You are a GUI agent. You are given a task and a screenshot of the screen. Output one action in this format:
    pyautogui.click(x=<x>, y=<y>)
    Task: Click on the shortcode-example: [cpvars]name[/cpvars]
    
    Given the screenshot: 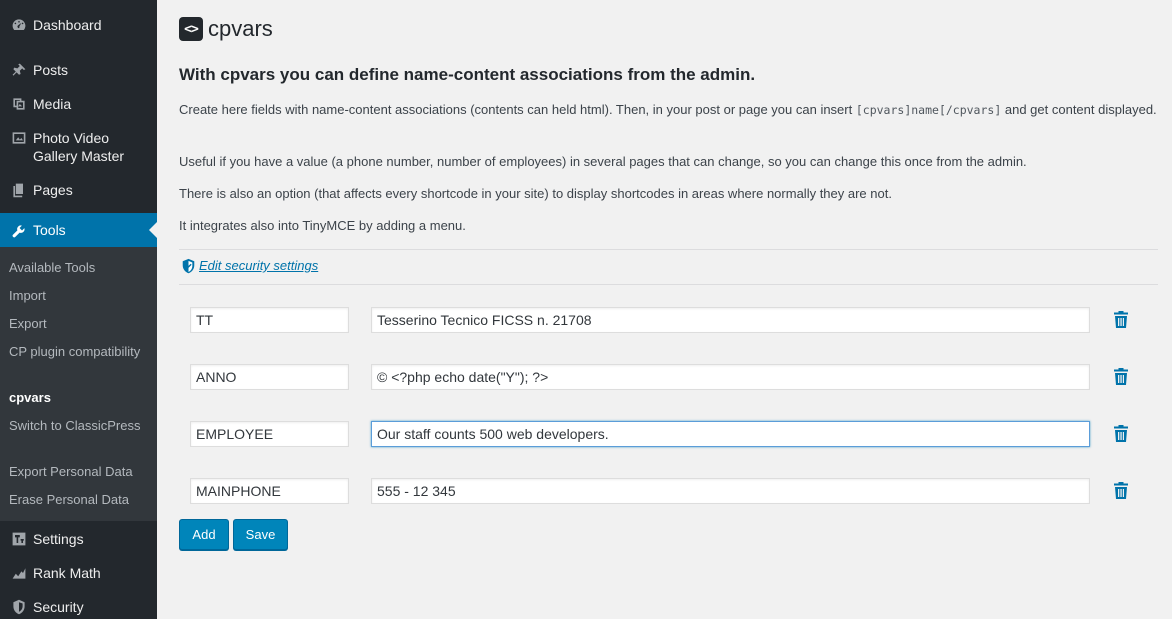 What is the action you would take?
    pyautogui.click(x=928, y=110)
    